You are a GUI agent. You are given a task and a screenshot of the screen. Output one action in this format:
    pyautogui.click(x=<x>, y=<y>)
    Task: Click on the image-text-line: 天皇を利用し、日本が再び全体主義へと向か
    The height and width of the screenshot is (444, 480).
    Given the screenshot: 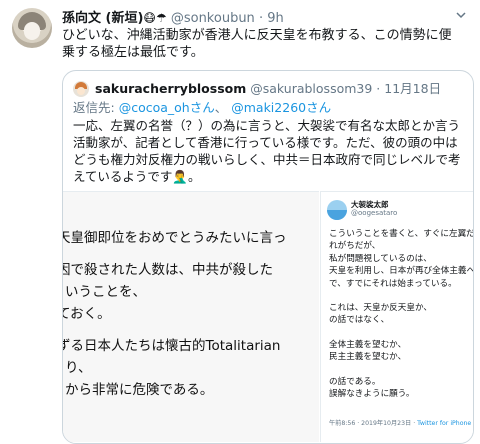 What is the action you would take?
    pyautogui.click(x=401, y=271)
    